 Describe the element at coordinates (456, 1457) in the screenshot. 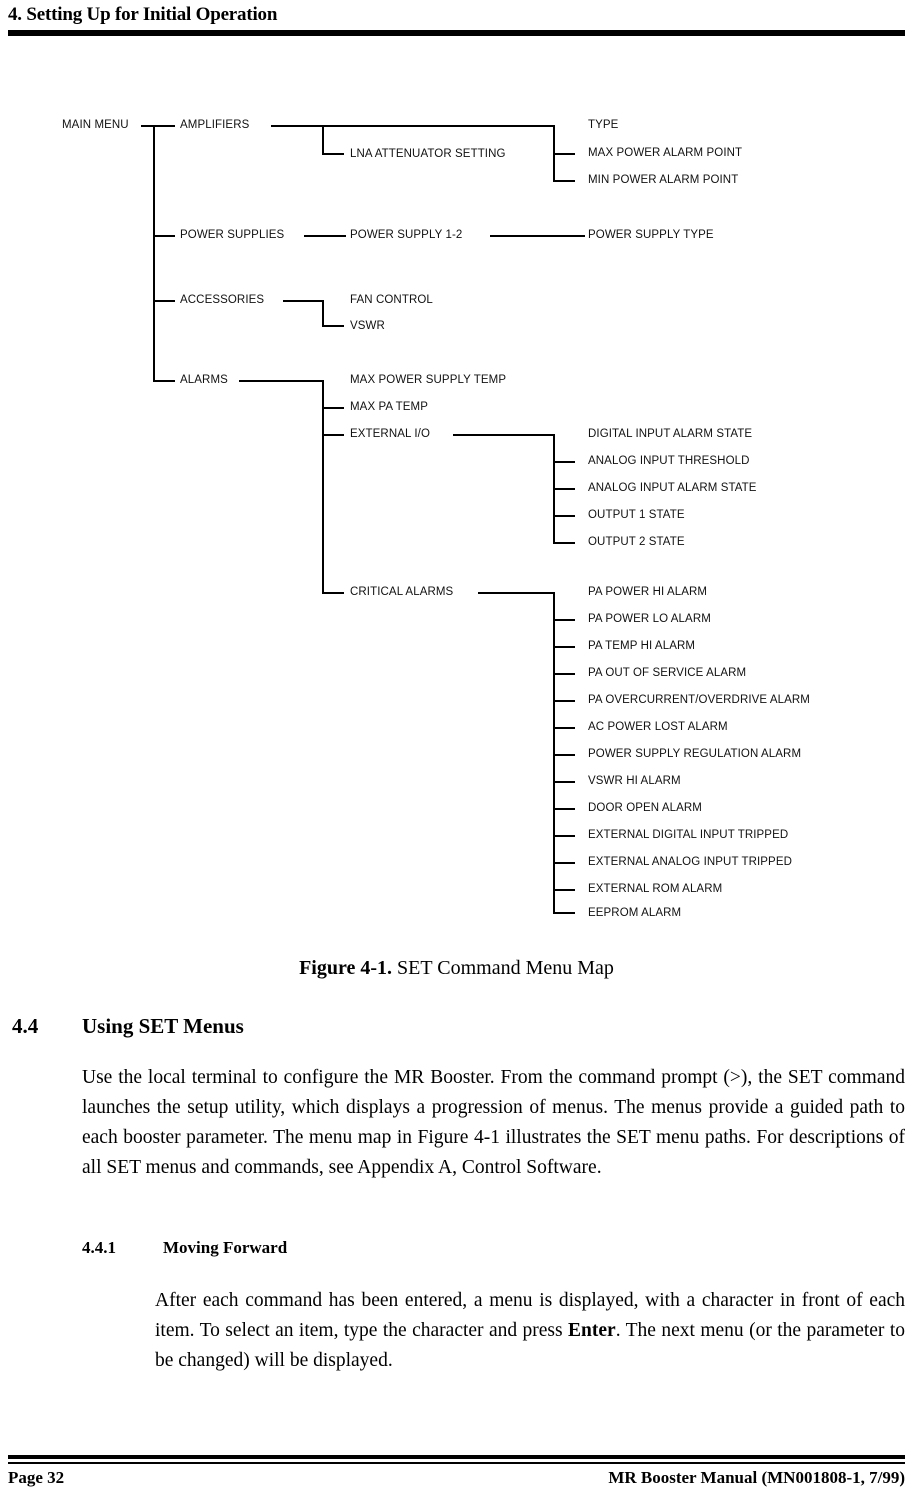

I see `footer-divider-thick` at that location.